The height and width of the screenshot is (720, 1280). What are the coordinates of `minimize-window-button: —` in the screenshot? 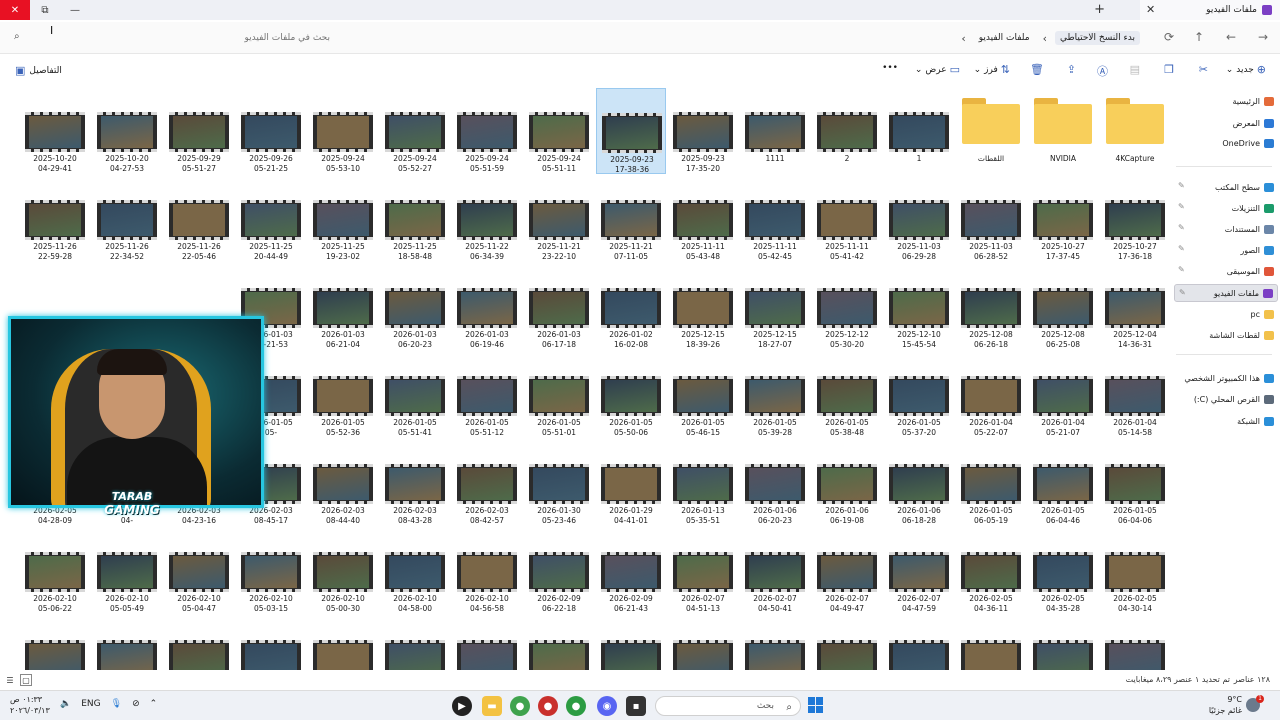 It's located at (75, 10).